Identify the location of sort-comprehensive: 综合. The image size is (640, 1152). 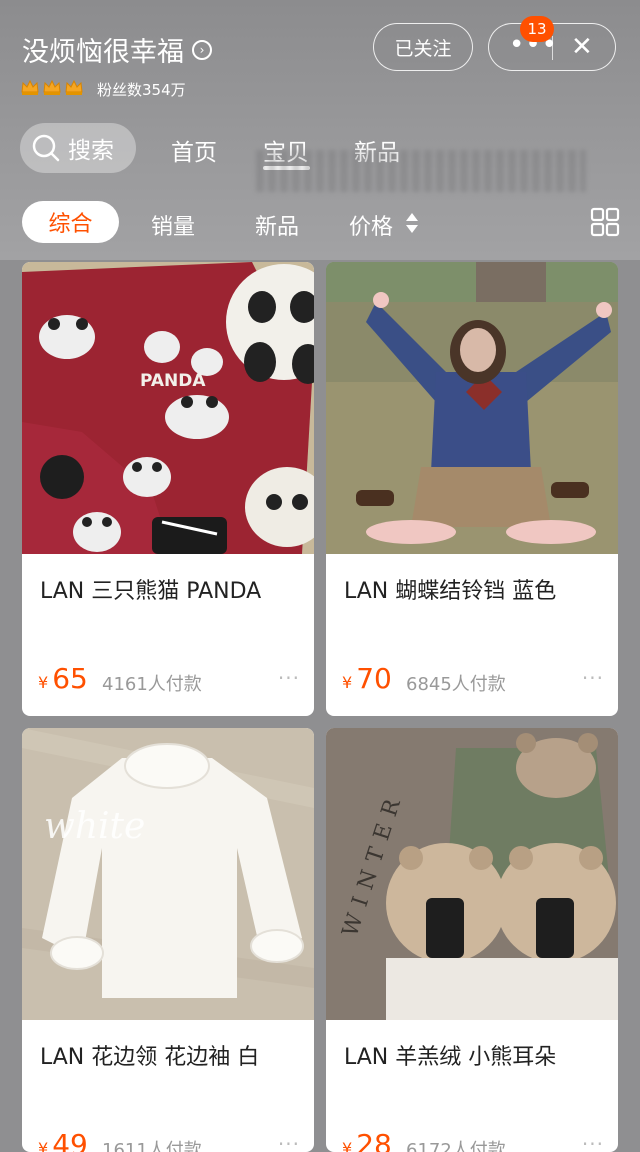
(70, 222).